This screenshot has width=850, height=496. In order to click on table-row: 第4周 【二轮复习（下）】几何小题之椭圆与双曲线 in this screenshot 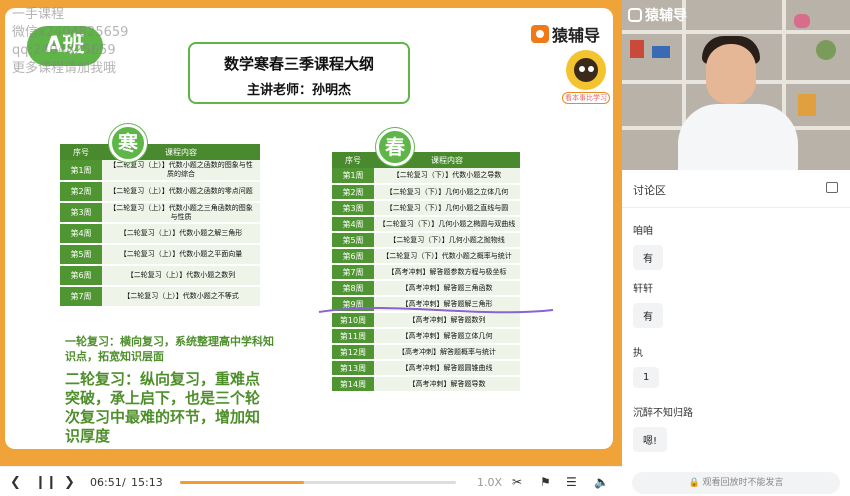, I will do `click(426, 224)`.